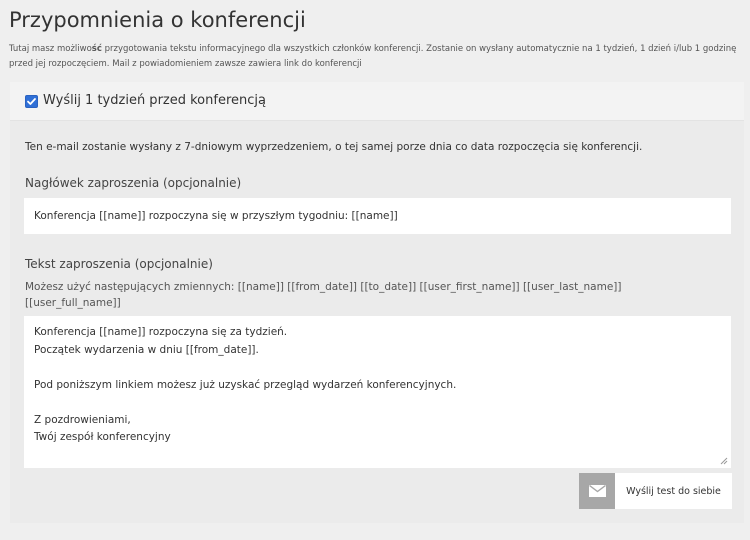 The height and width of the screenshot is (540, 750). I want to click on text-field-label: Tekst zaproszenia (opcjonalnie), so click(119, 264).